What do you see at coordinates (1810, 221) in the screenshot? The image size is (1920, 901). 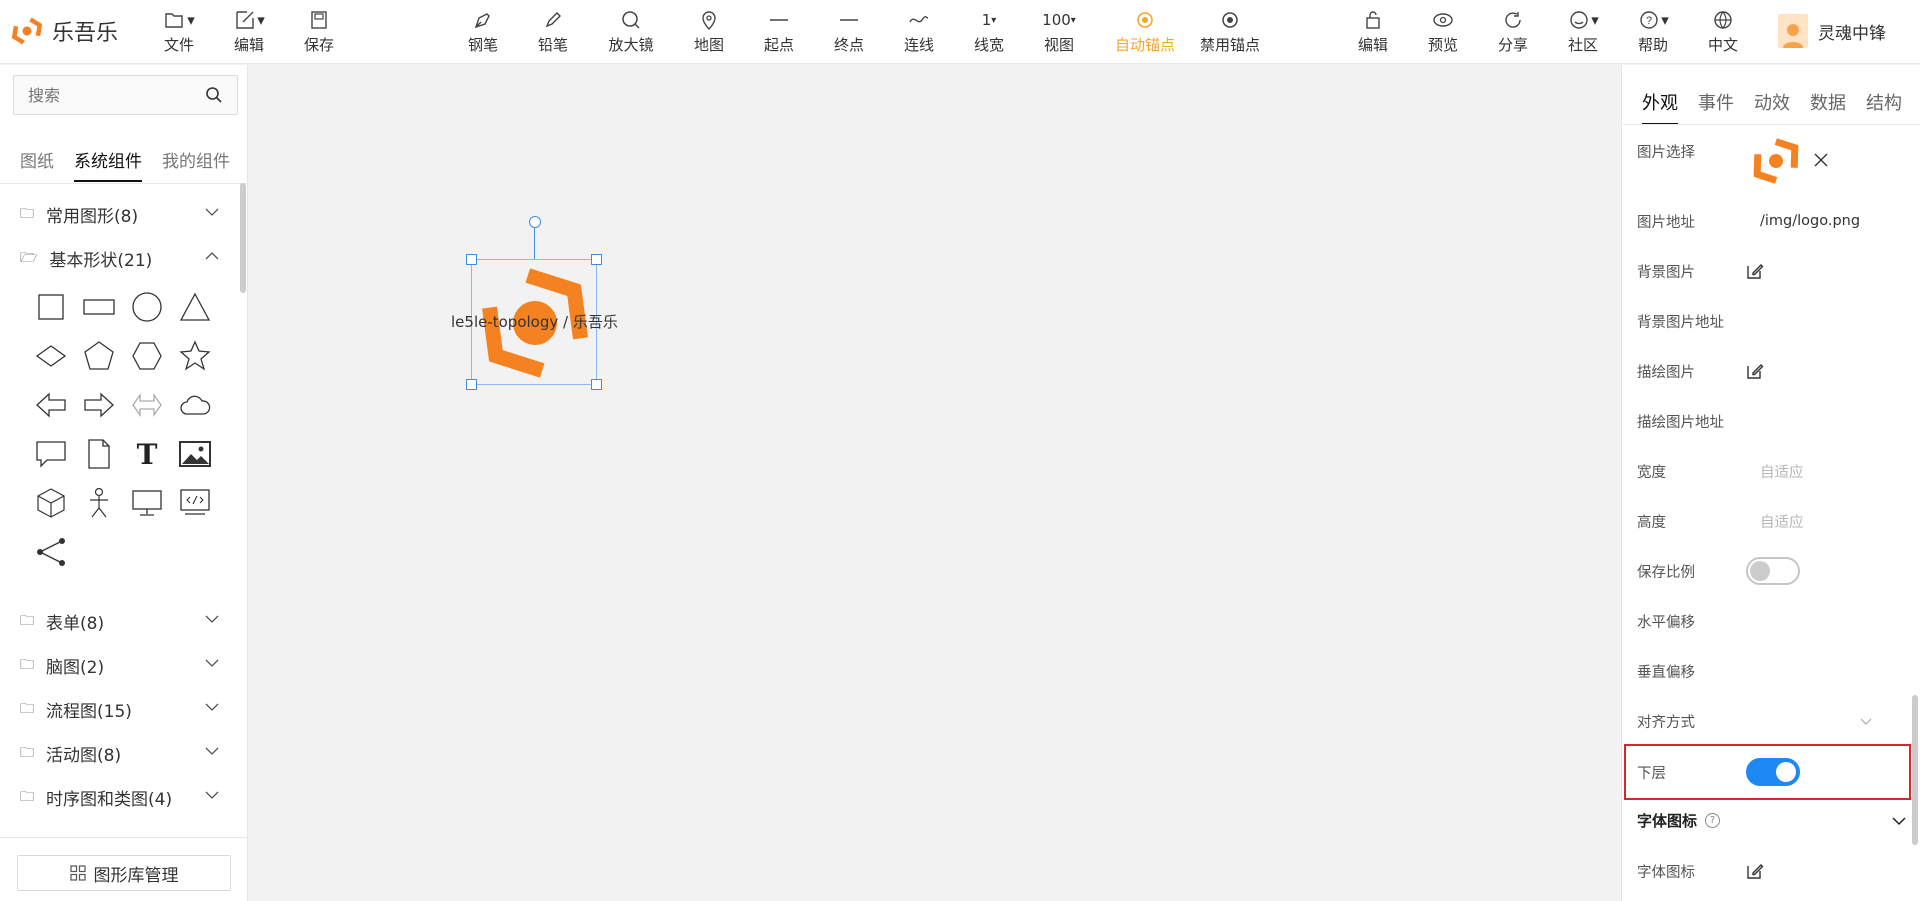 I see `image-url-value: /img/logo.png` at bounding box center [1810, 221].